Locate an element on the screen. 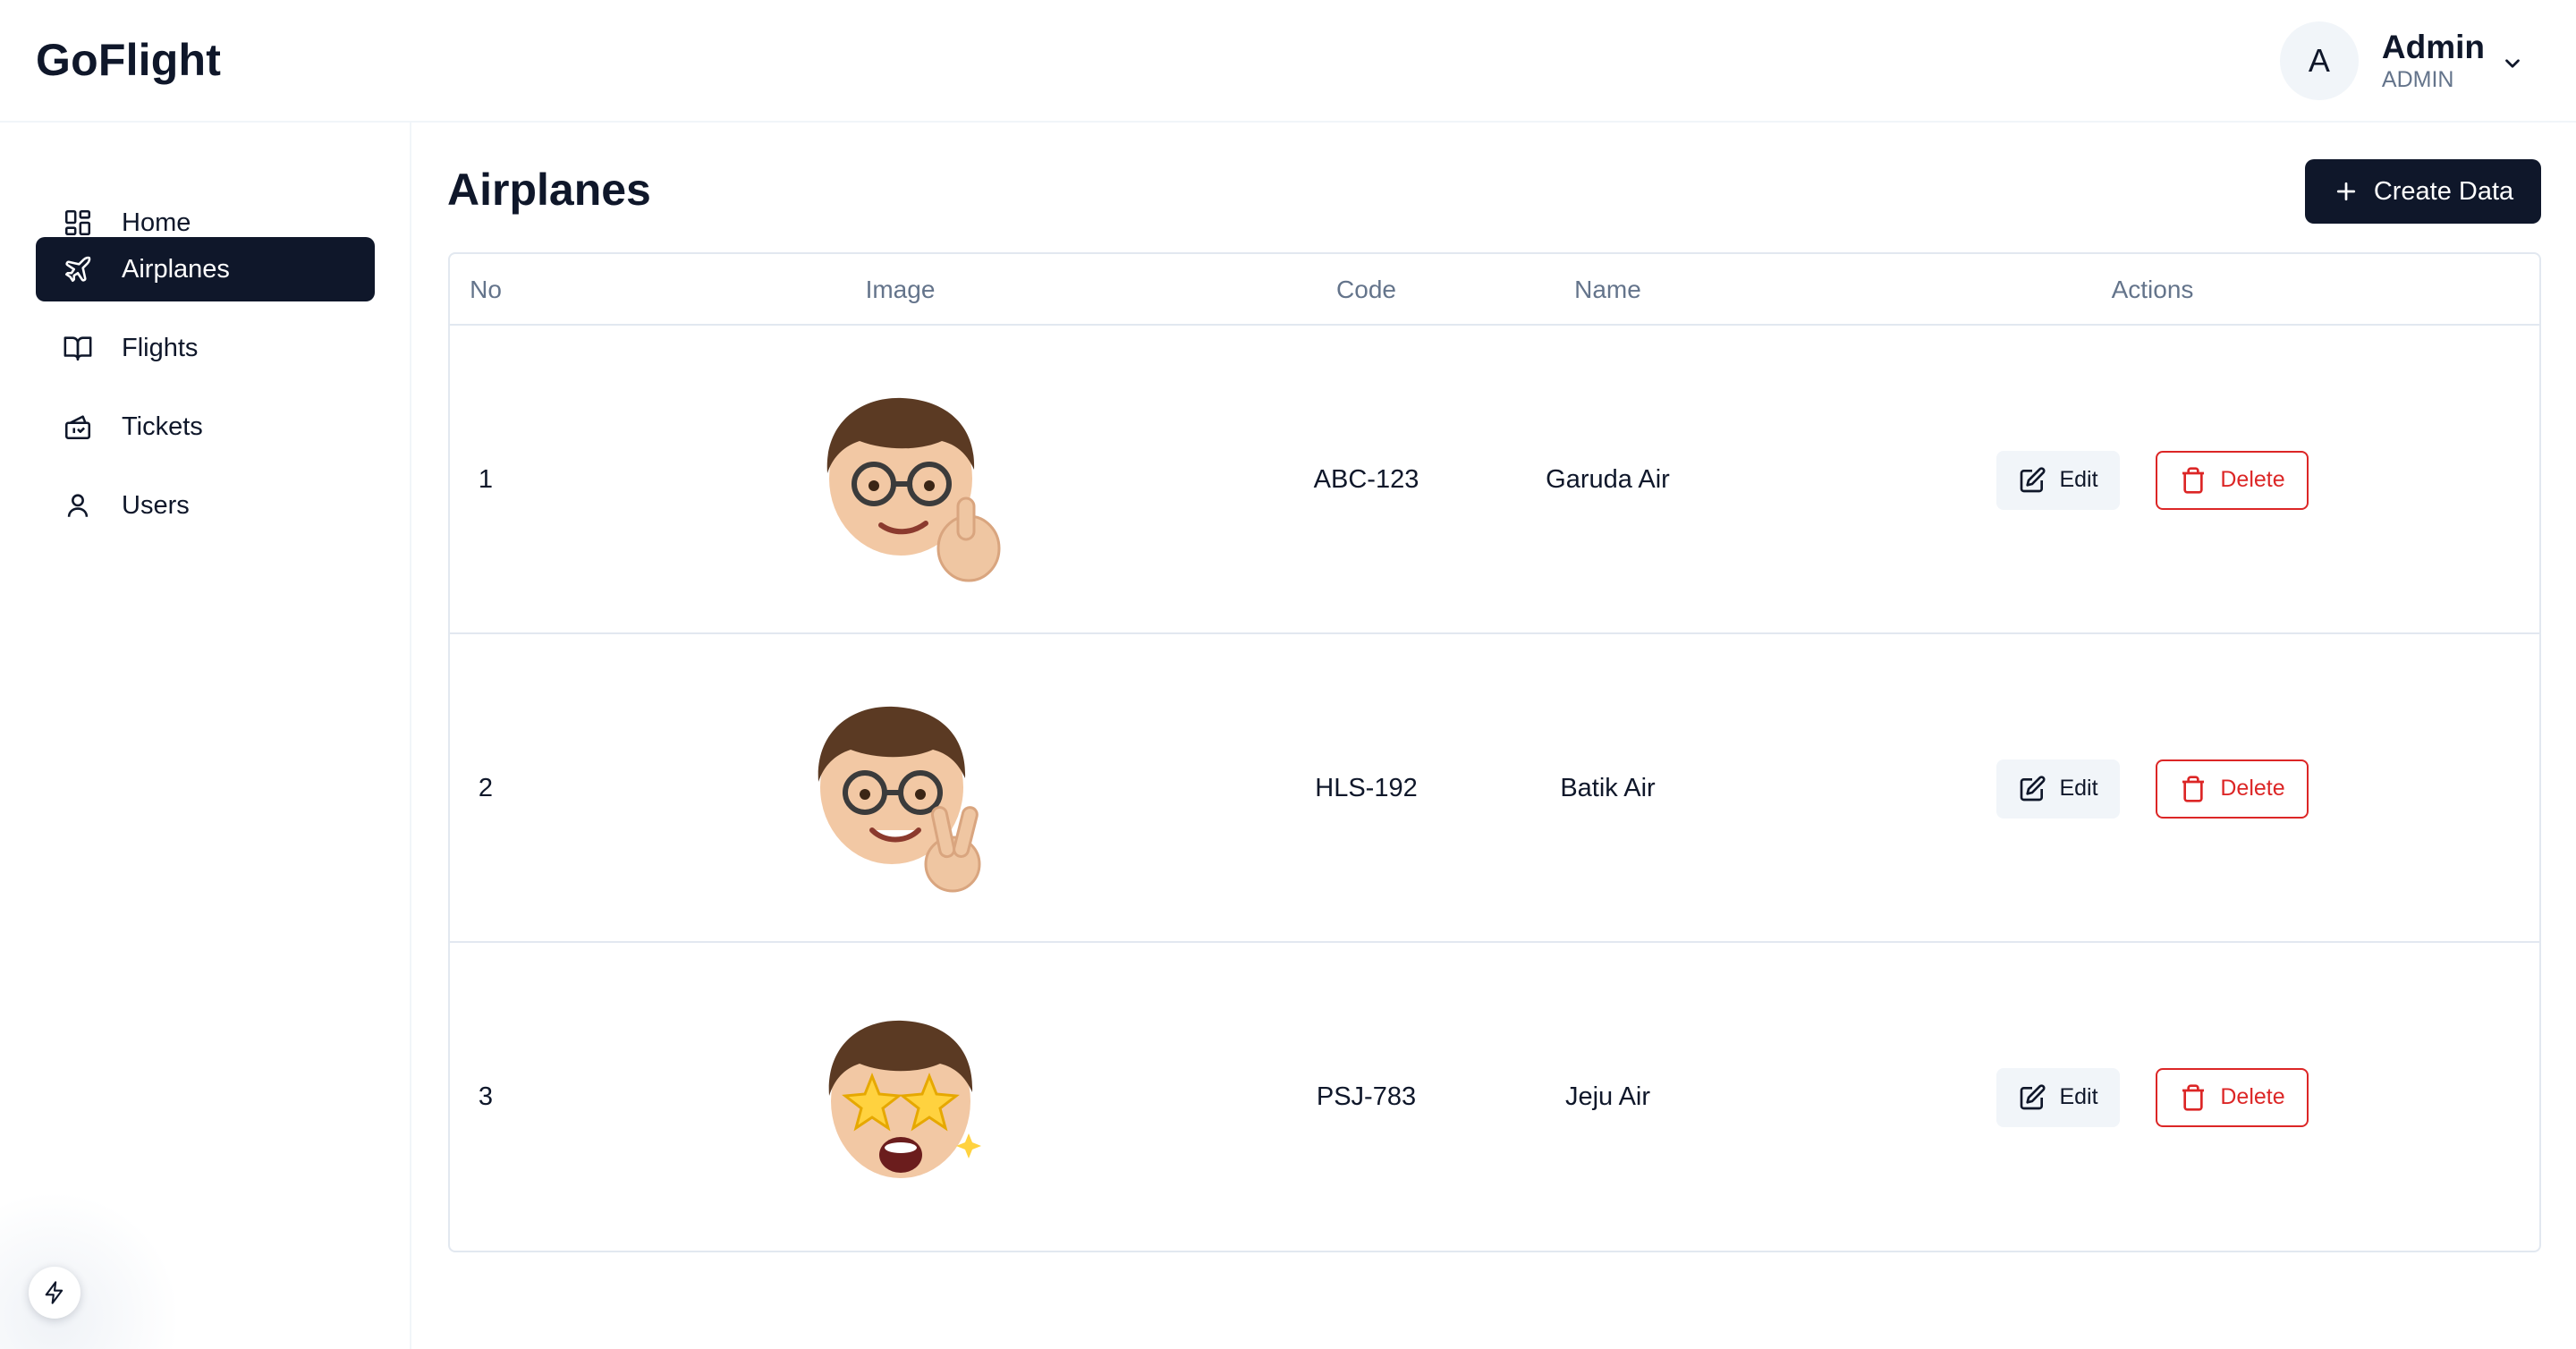 Image resolution: width=2576 pixels, height=1349 pixels. column-header-no: No is located at coordinates (486, 289).